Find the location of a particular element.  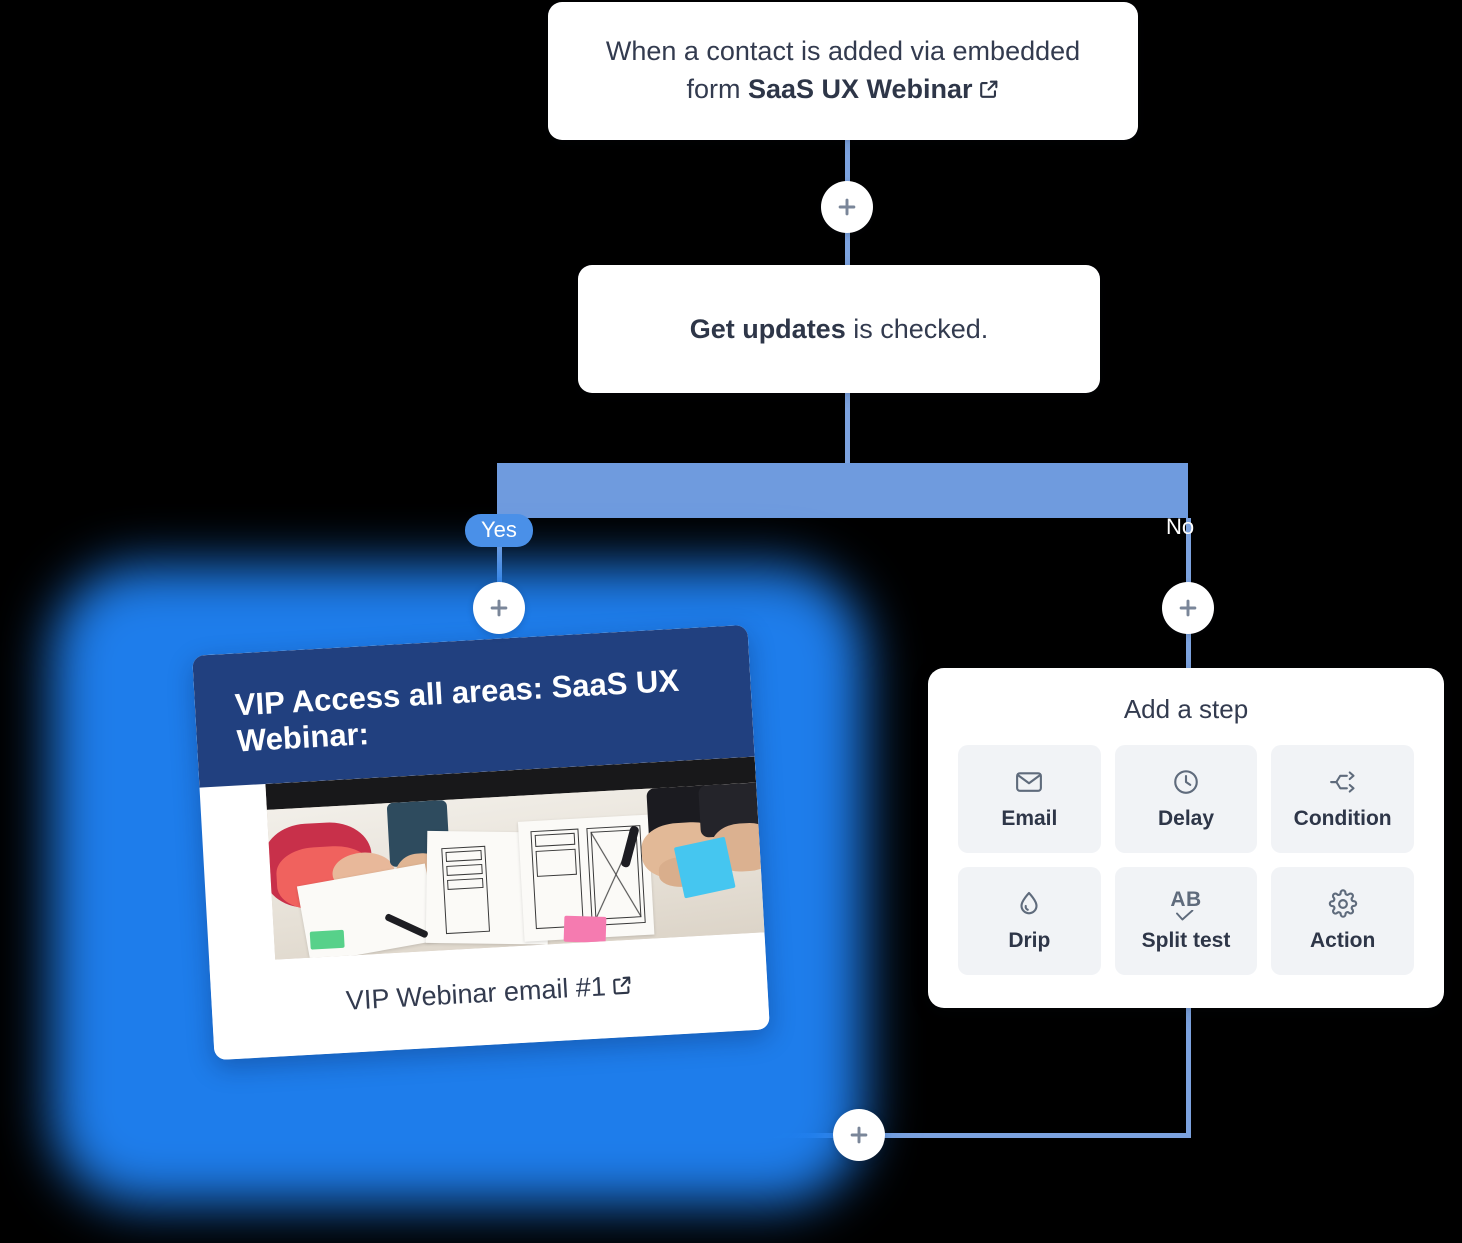

branch-split-bar is located at coordinates (842, 490).